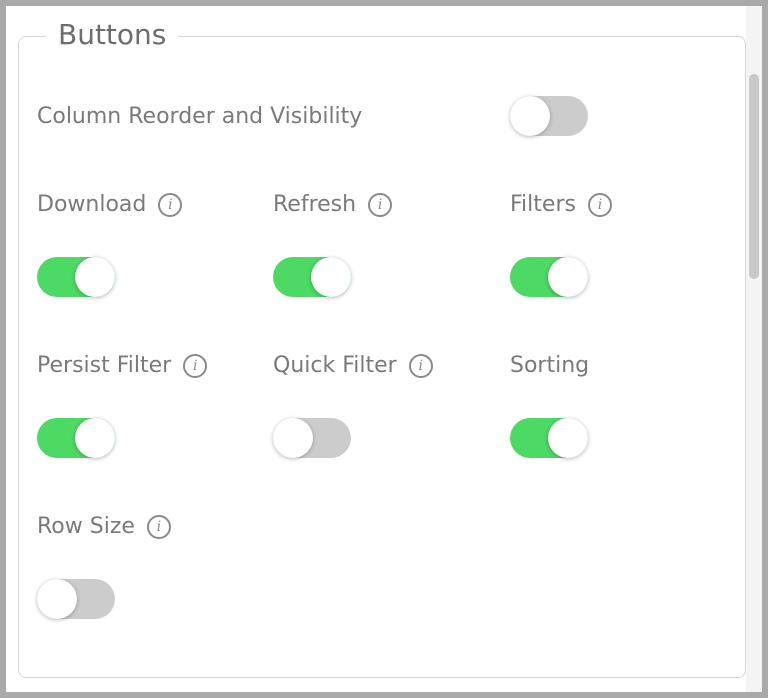 Image resolution: width=768 pixels, height=698 pixels. I want to click on download-label-text: Download, so click(92, 204).